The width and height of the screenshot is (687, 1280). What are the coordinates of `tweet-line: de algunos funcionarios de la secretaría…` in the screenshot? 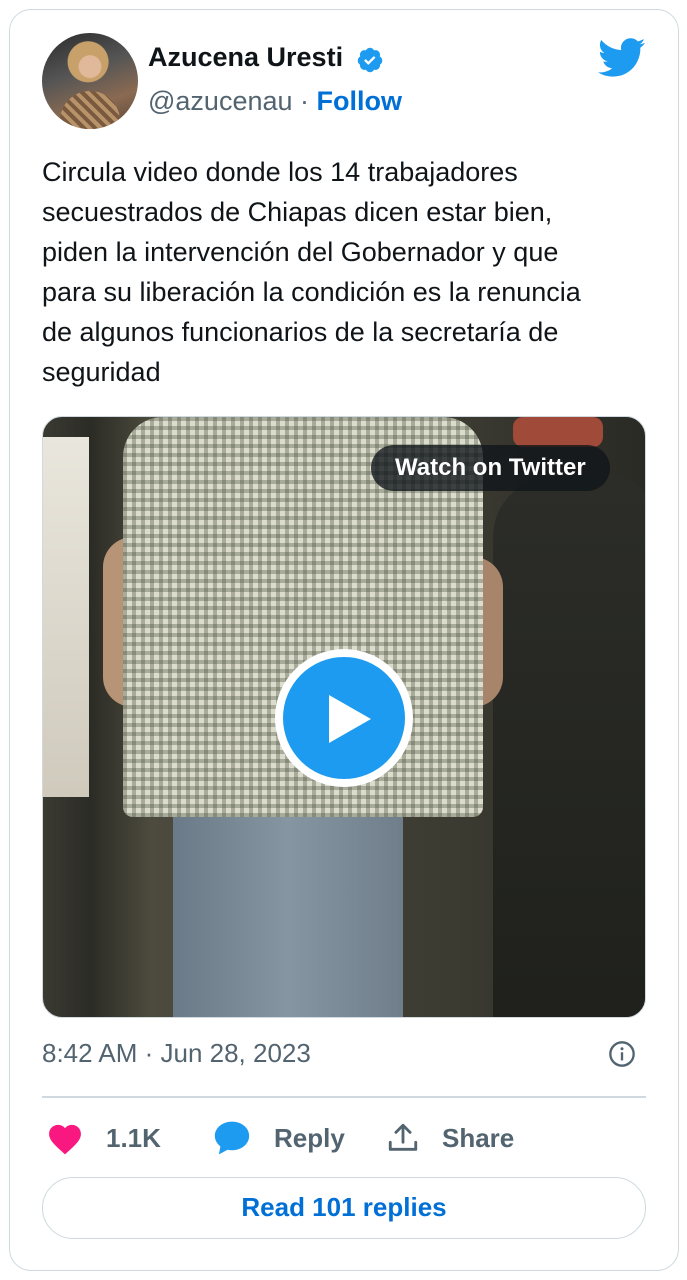 It's located at (300, 332).